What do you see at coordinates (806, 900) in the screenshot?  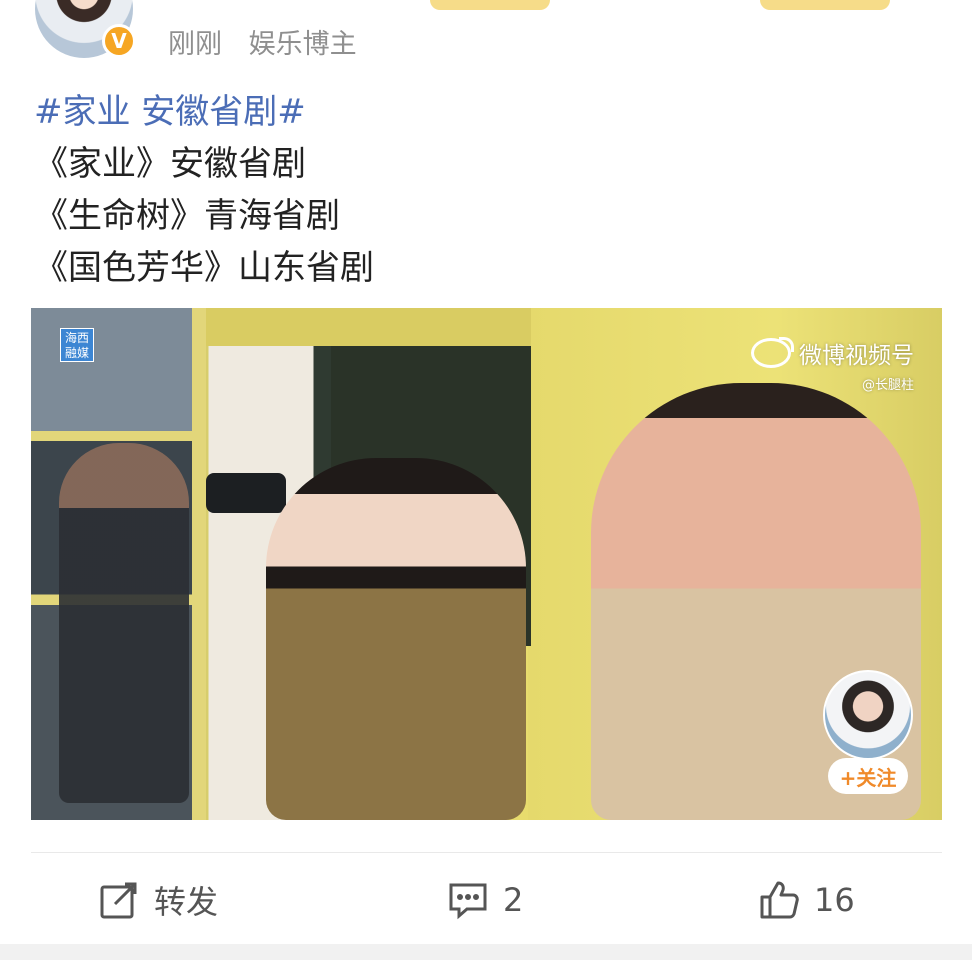 I see `like-button: 16` at bounding box center [806, 900].